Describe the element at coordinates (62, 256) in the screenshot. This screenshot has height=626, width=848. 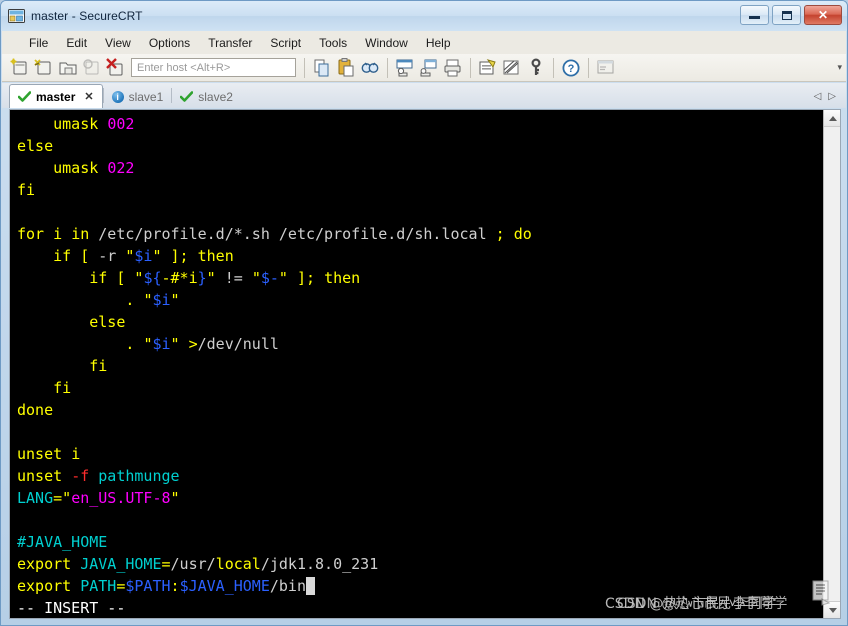
I see `terminal-span: if` at that location.